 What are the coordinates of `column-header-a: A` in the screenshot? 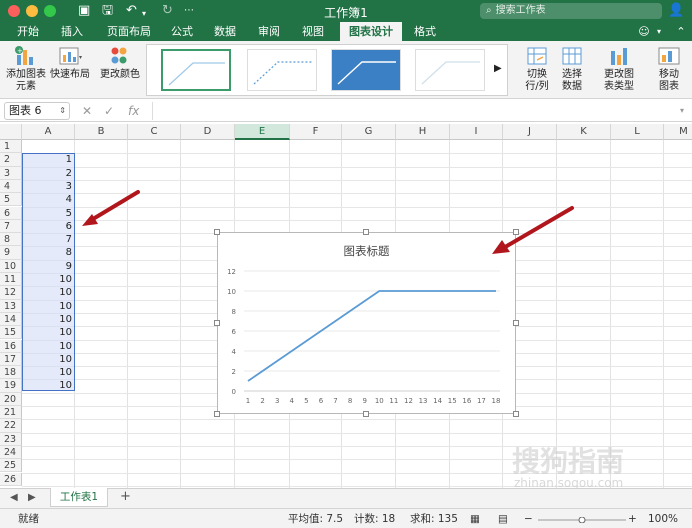 It's located at (48, 132).